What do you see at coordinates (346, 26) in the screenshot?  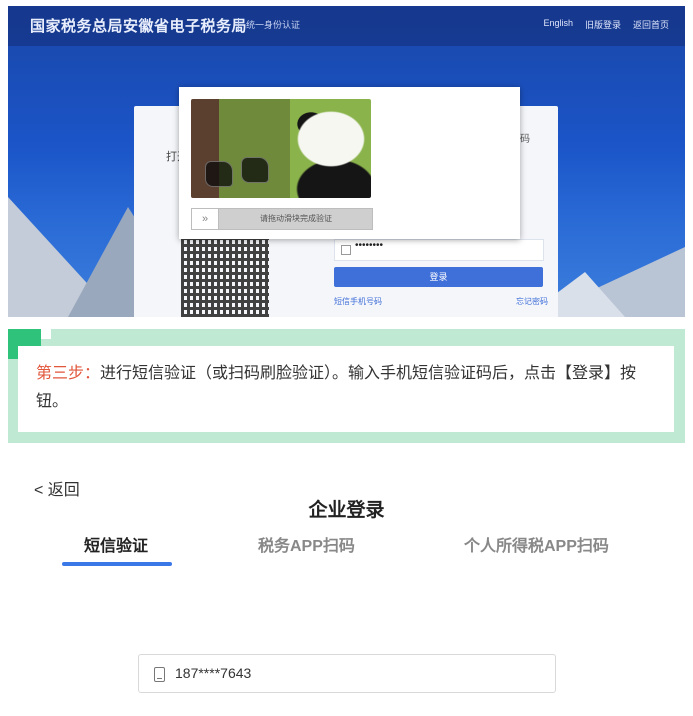 I see `site-header: 国家税务总局安徽省电子税务局 统一身份认证 English 旧版登录 返回首页` at bounding box center [346, 26].